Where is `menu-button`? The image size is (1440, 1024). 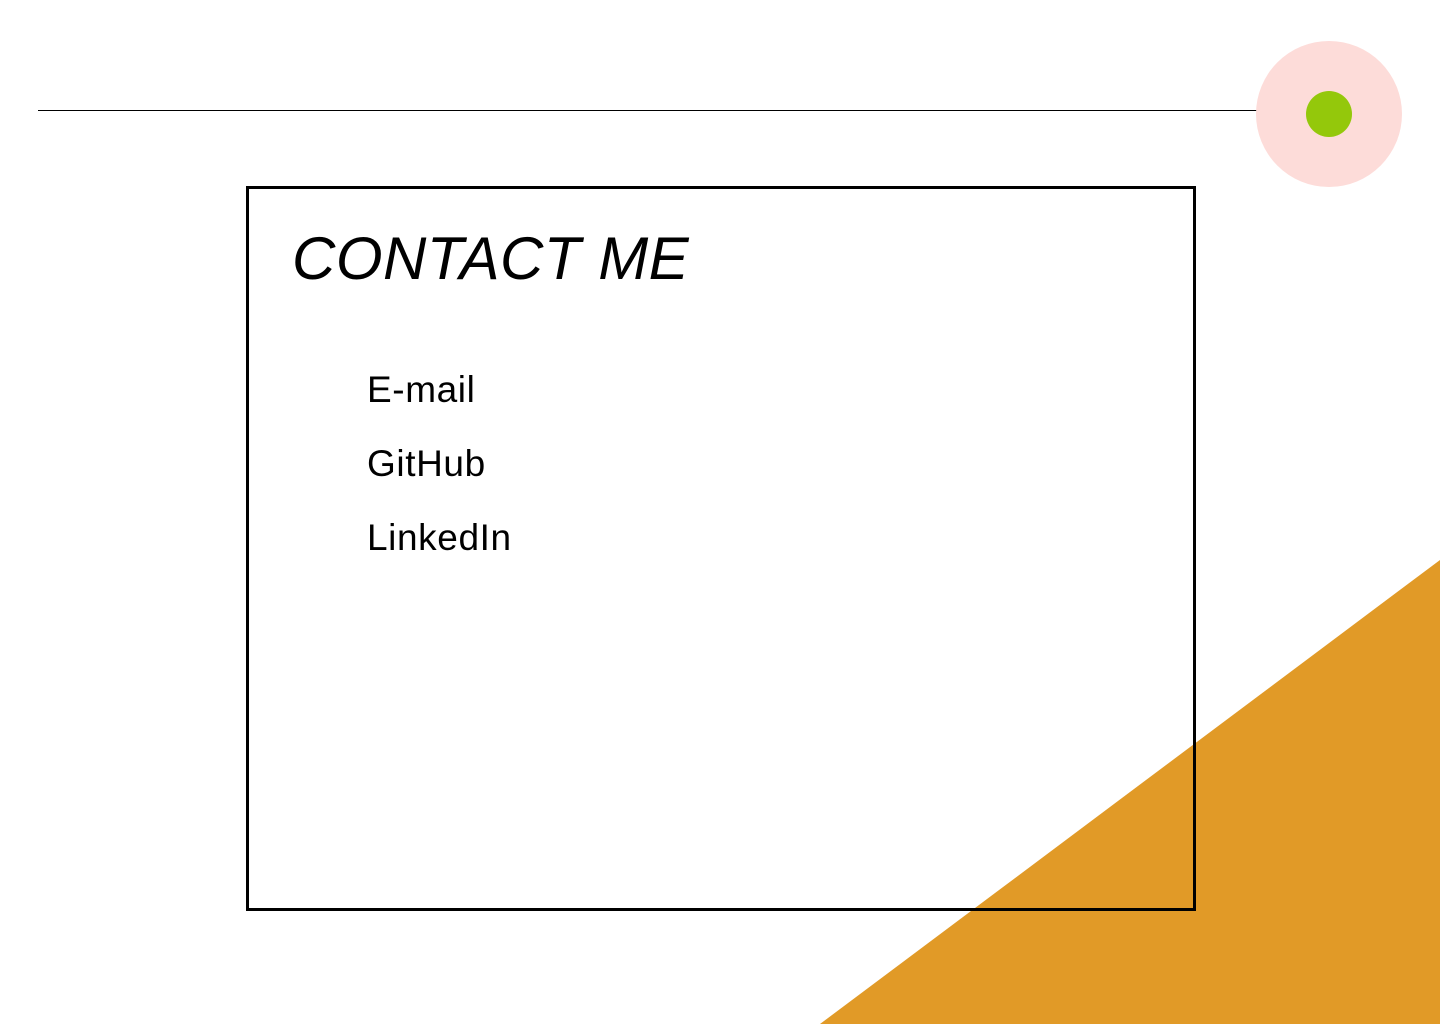
menu-button is located at coordinates (1329, 114).